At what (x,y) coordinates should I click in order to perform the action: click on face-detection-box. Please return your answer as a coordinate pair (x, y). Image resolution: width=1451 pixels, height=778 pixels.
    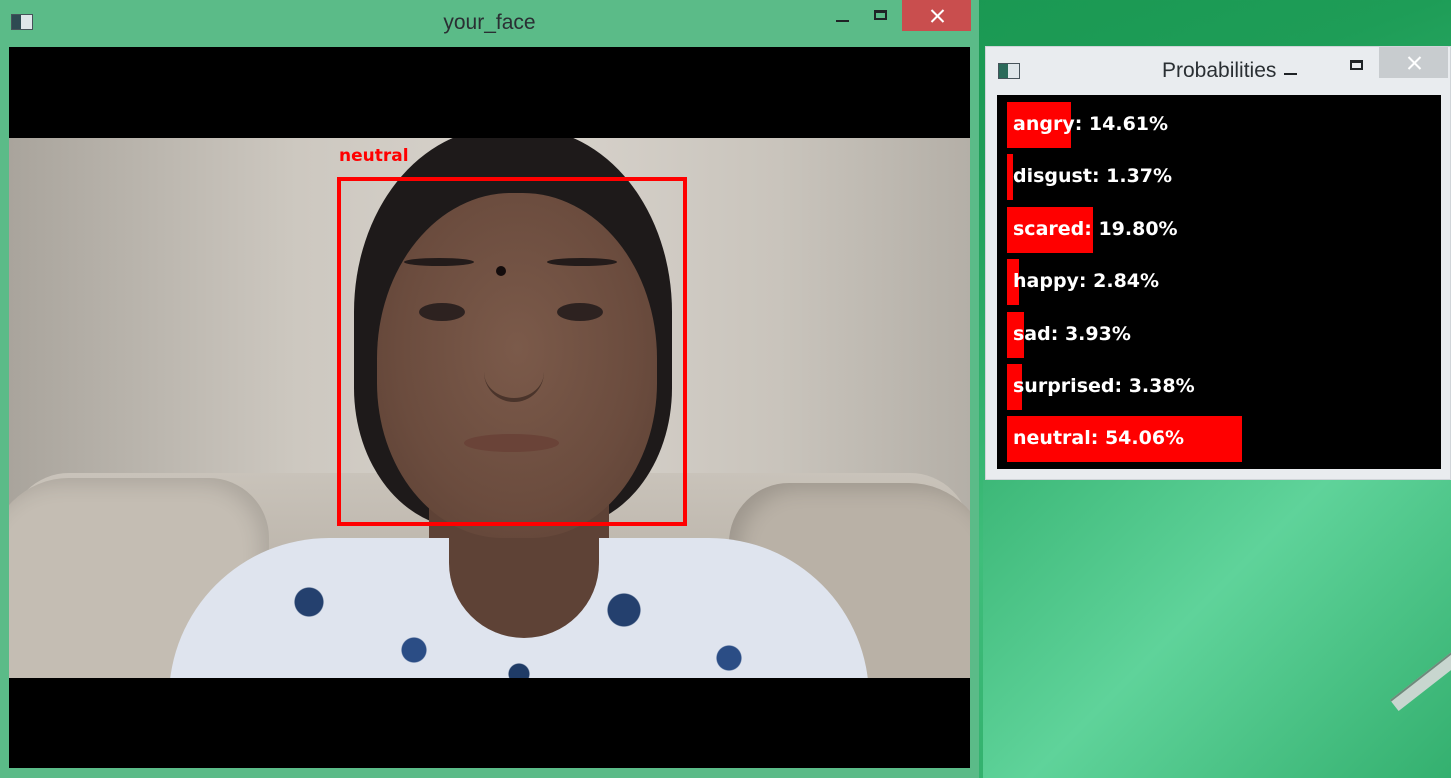
    Looking at the image, I should click on (512, 351).